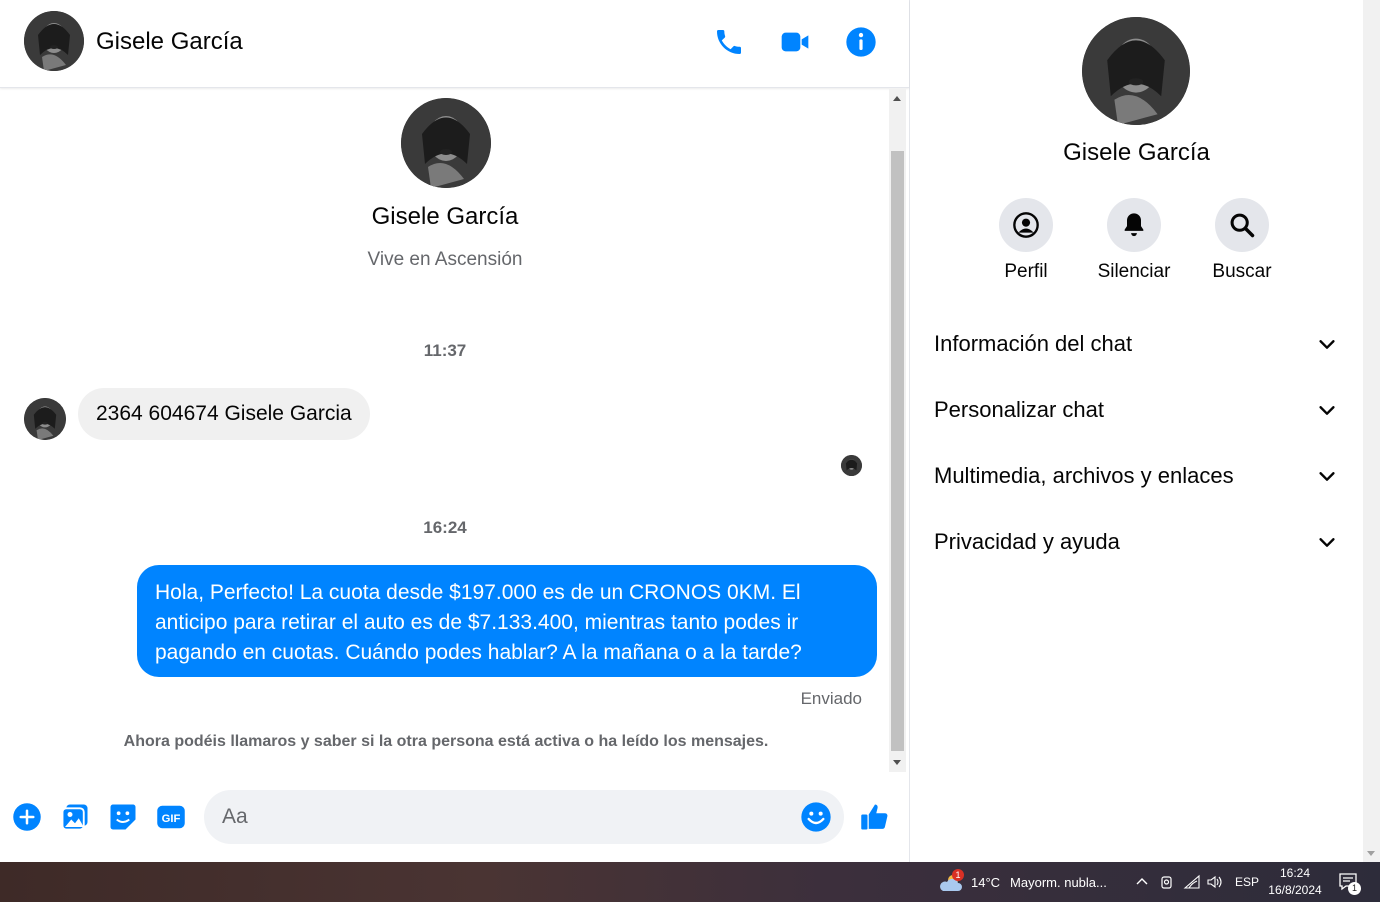 This screenshot has height=902, width=1380. What do you see at coordinates (1027, 541) in the screenshot?
I see `section-label: Privacidad y ayuda` at bounding box center [1027, 541].